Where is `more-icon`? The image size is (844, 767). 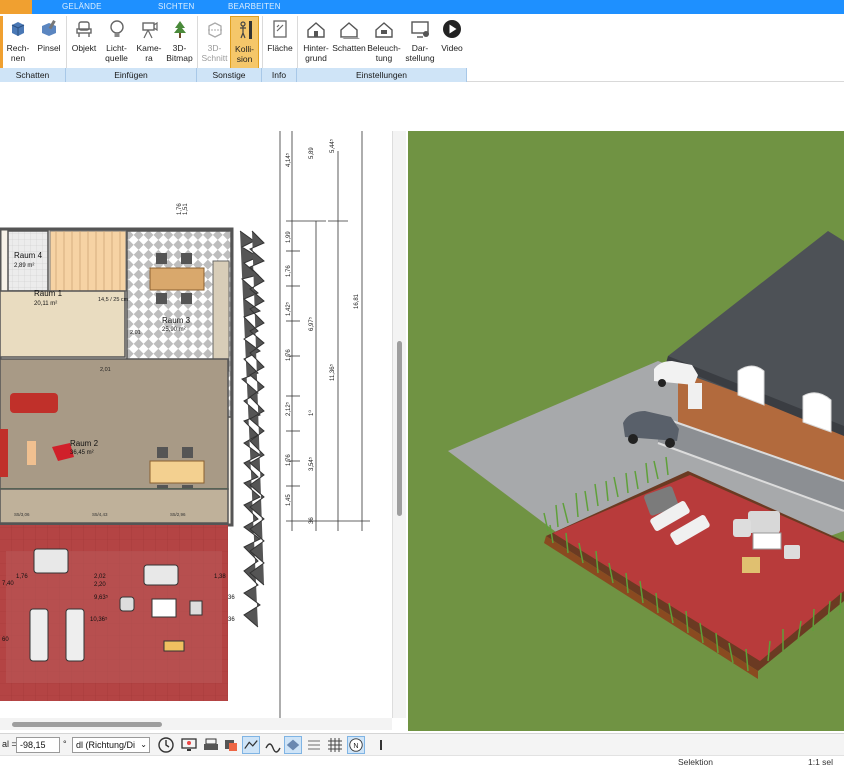 more-icon is located at coordinates (381, 745).